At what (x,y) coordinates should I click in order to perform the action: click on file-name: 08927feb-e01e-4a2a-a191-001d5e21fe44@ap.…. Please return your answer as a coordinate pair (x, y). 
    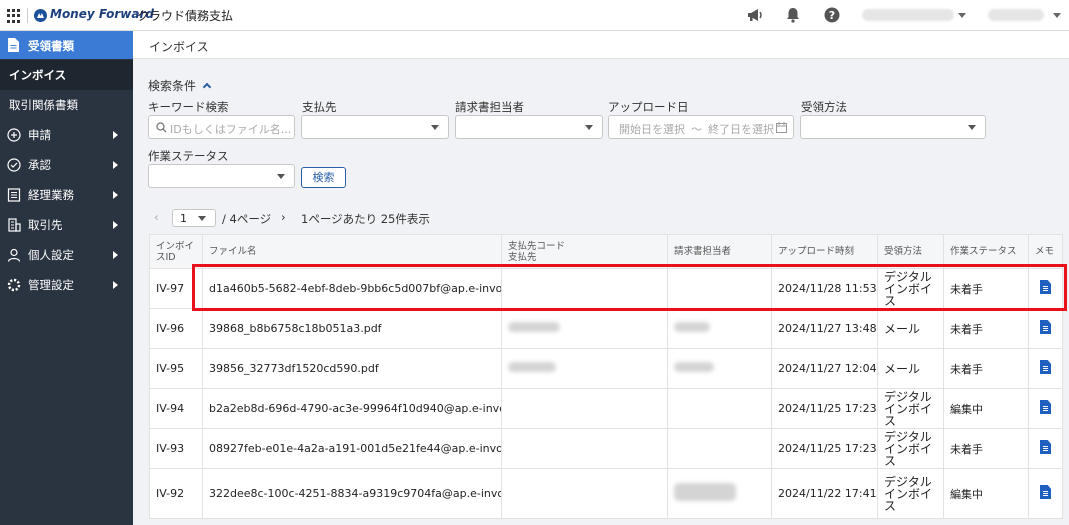
    Looking at the image, I should click on (352, 448).